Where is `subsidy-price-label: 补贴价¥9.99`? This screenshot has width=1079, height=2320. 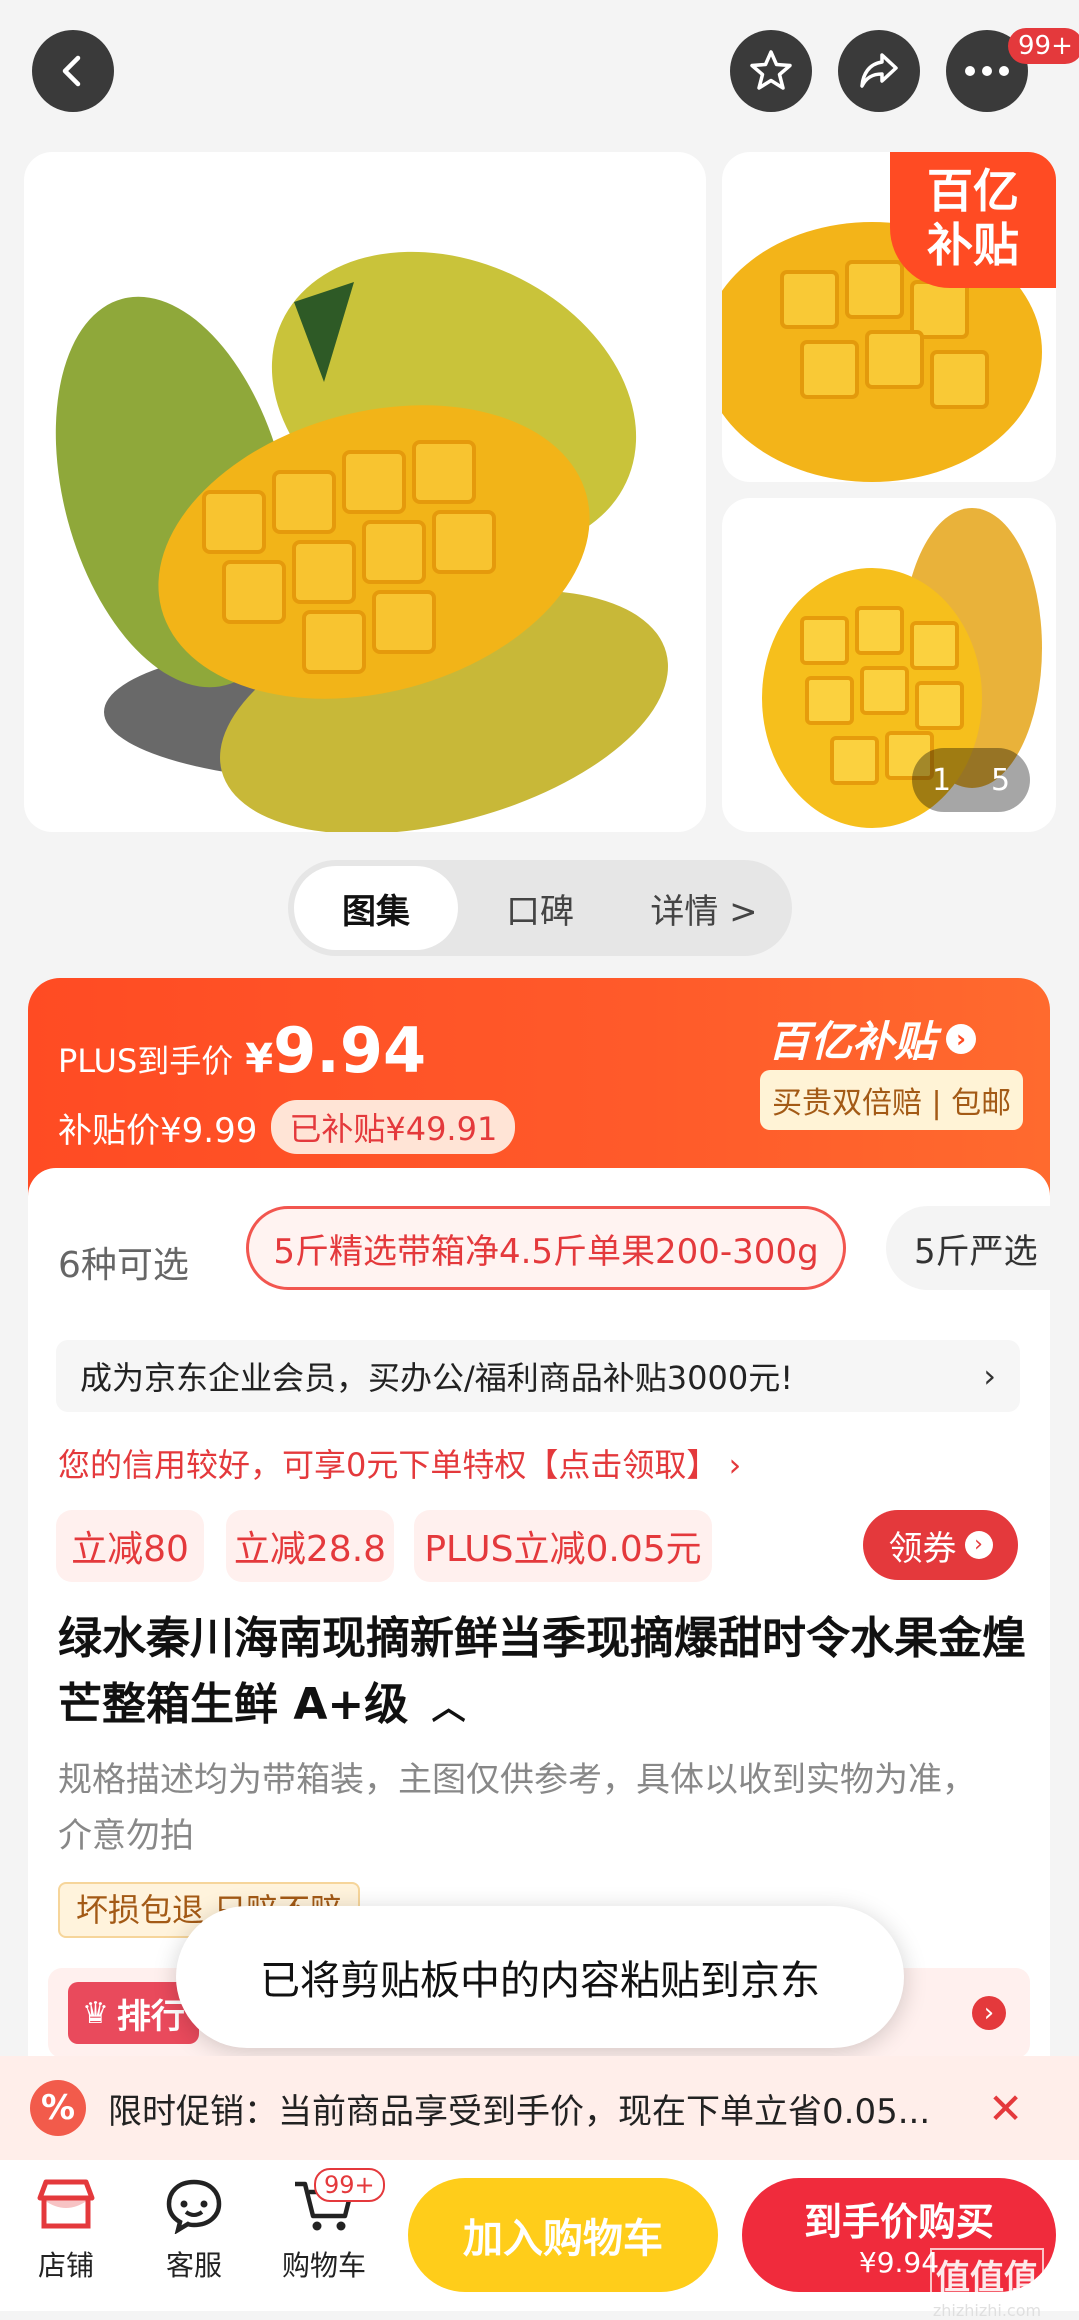 subsidy-price-label: 补贴价¥9.99 is located at coordinates (158, 1130).